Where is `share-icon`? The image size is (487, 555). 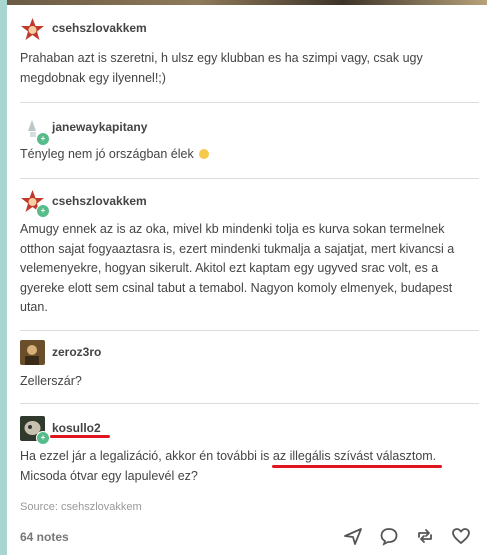 share-icon is located at coordinates (353, 536).